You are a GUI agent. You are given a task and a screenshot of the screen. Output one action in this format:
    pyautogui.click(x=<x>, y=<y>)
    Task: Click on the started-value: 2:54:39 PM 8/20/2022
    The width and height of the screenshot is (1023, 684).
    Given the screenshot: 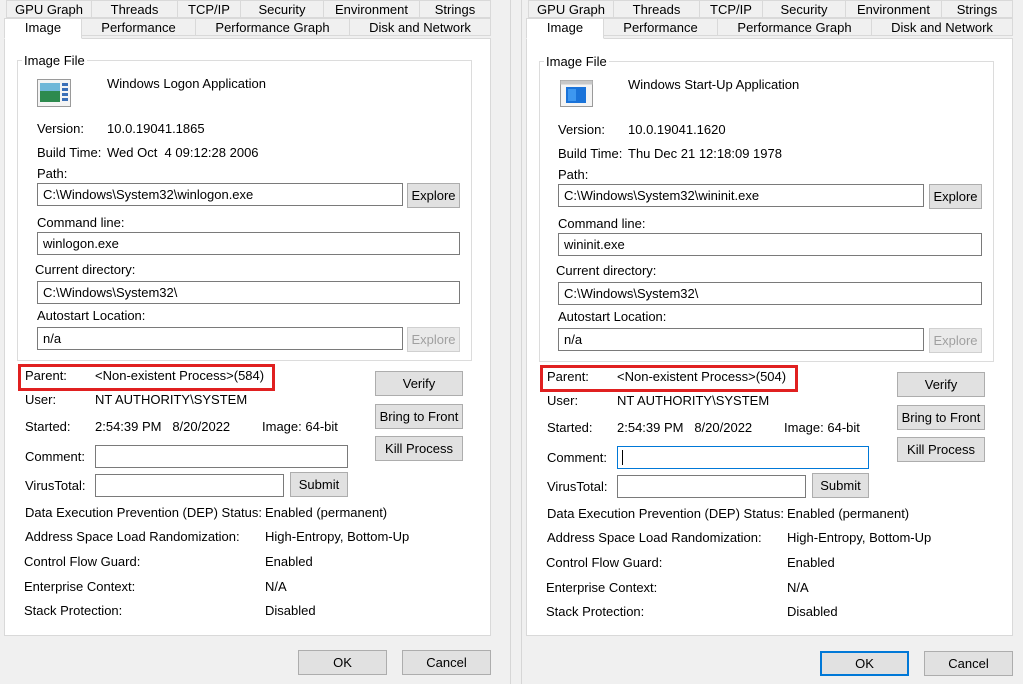 What is the action you would take?
    pyautogui.click(x=685, y=427)
    